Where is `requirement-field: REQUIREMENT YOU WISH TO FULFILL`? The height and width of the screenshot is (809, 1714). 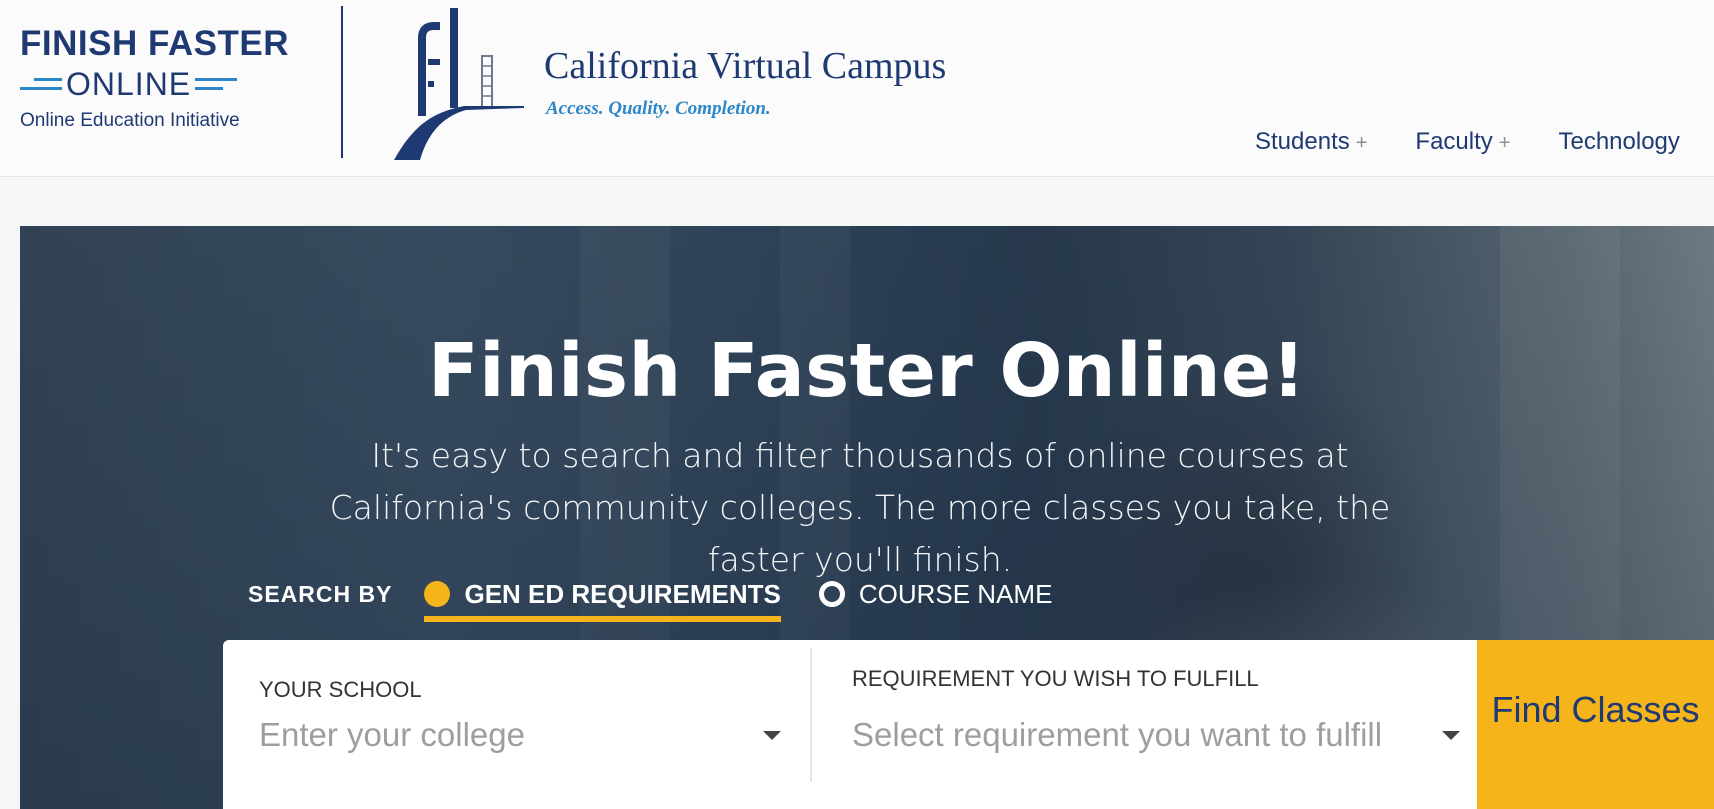
requirement-field: REQUIREMENT YOU WISH TO FULFILL is located at coordinates (1144, 724).